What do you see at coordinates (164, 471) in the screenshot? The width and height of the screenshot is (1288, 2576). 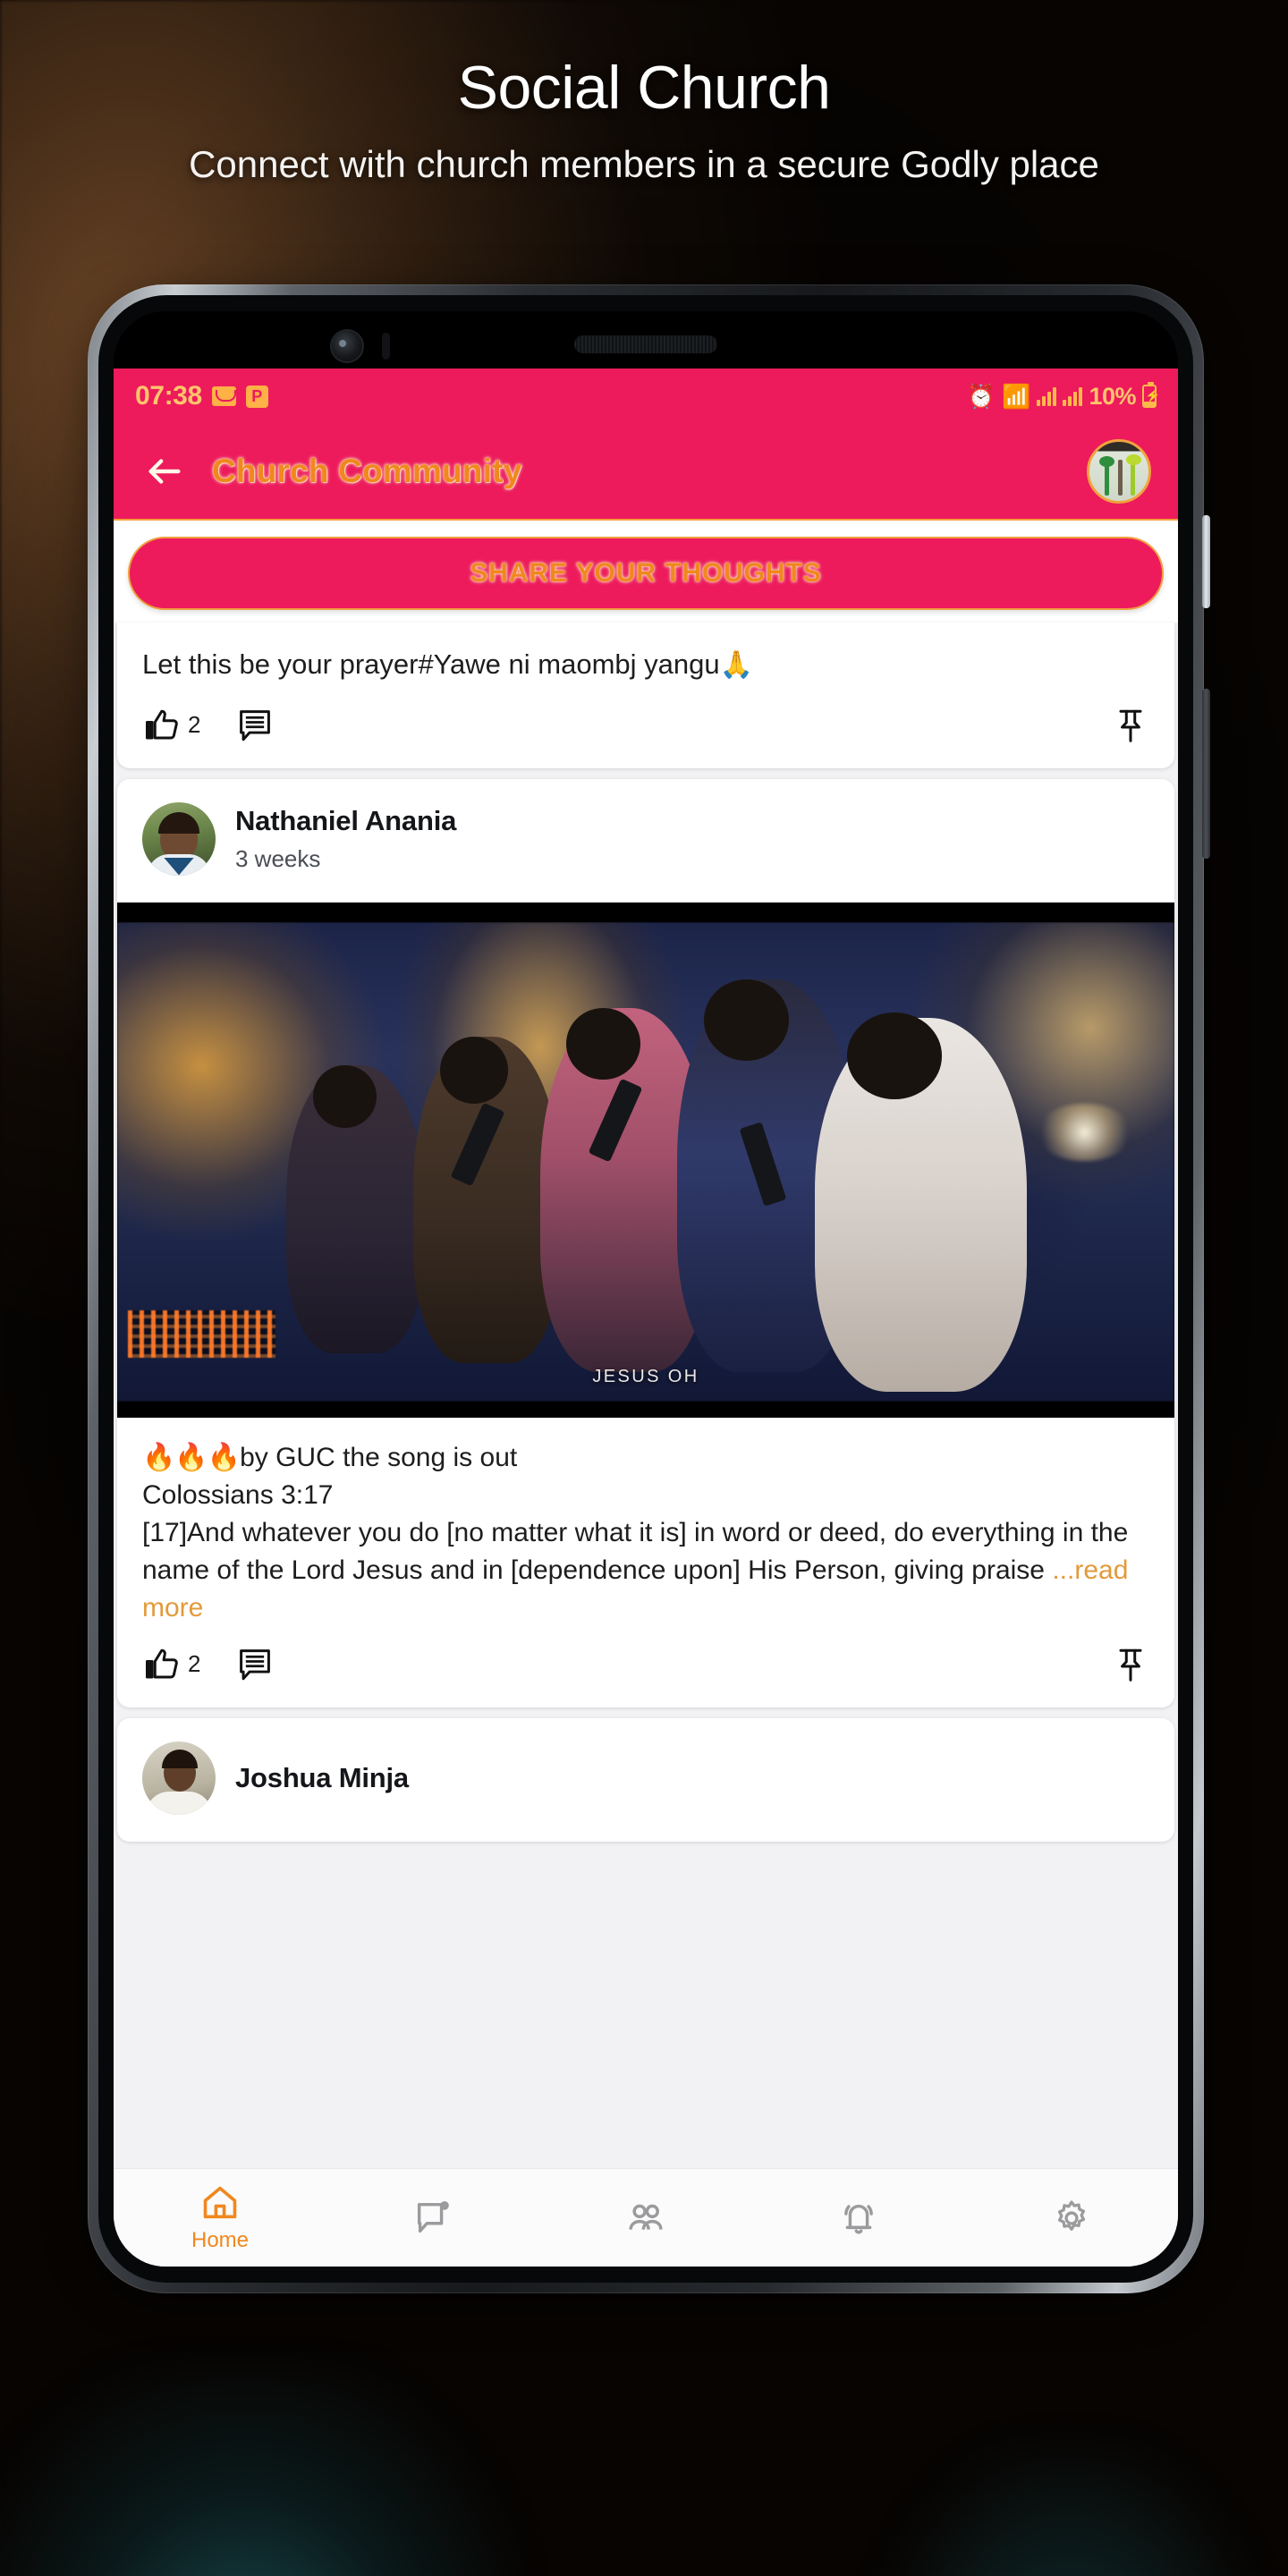 I see `back-arrow-icon` at bounding box center [164, 471].